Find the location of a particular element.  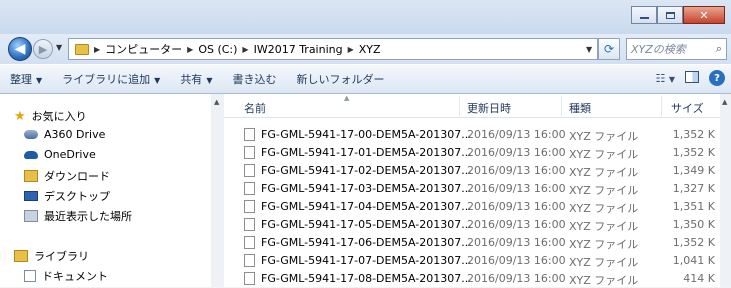

change-view-button: ☷ ▼ is located at coordinates (665, 78).